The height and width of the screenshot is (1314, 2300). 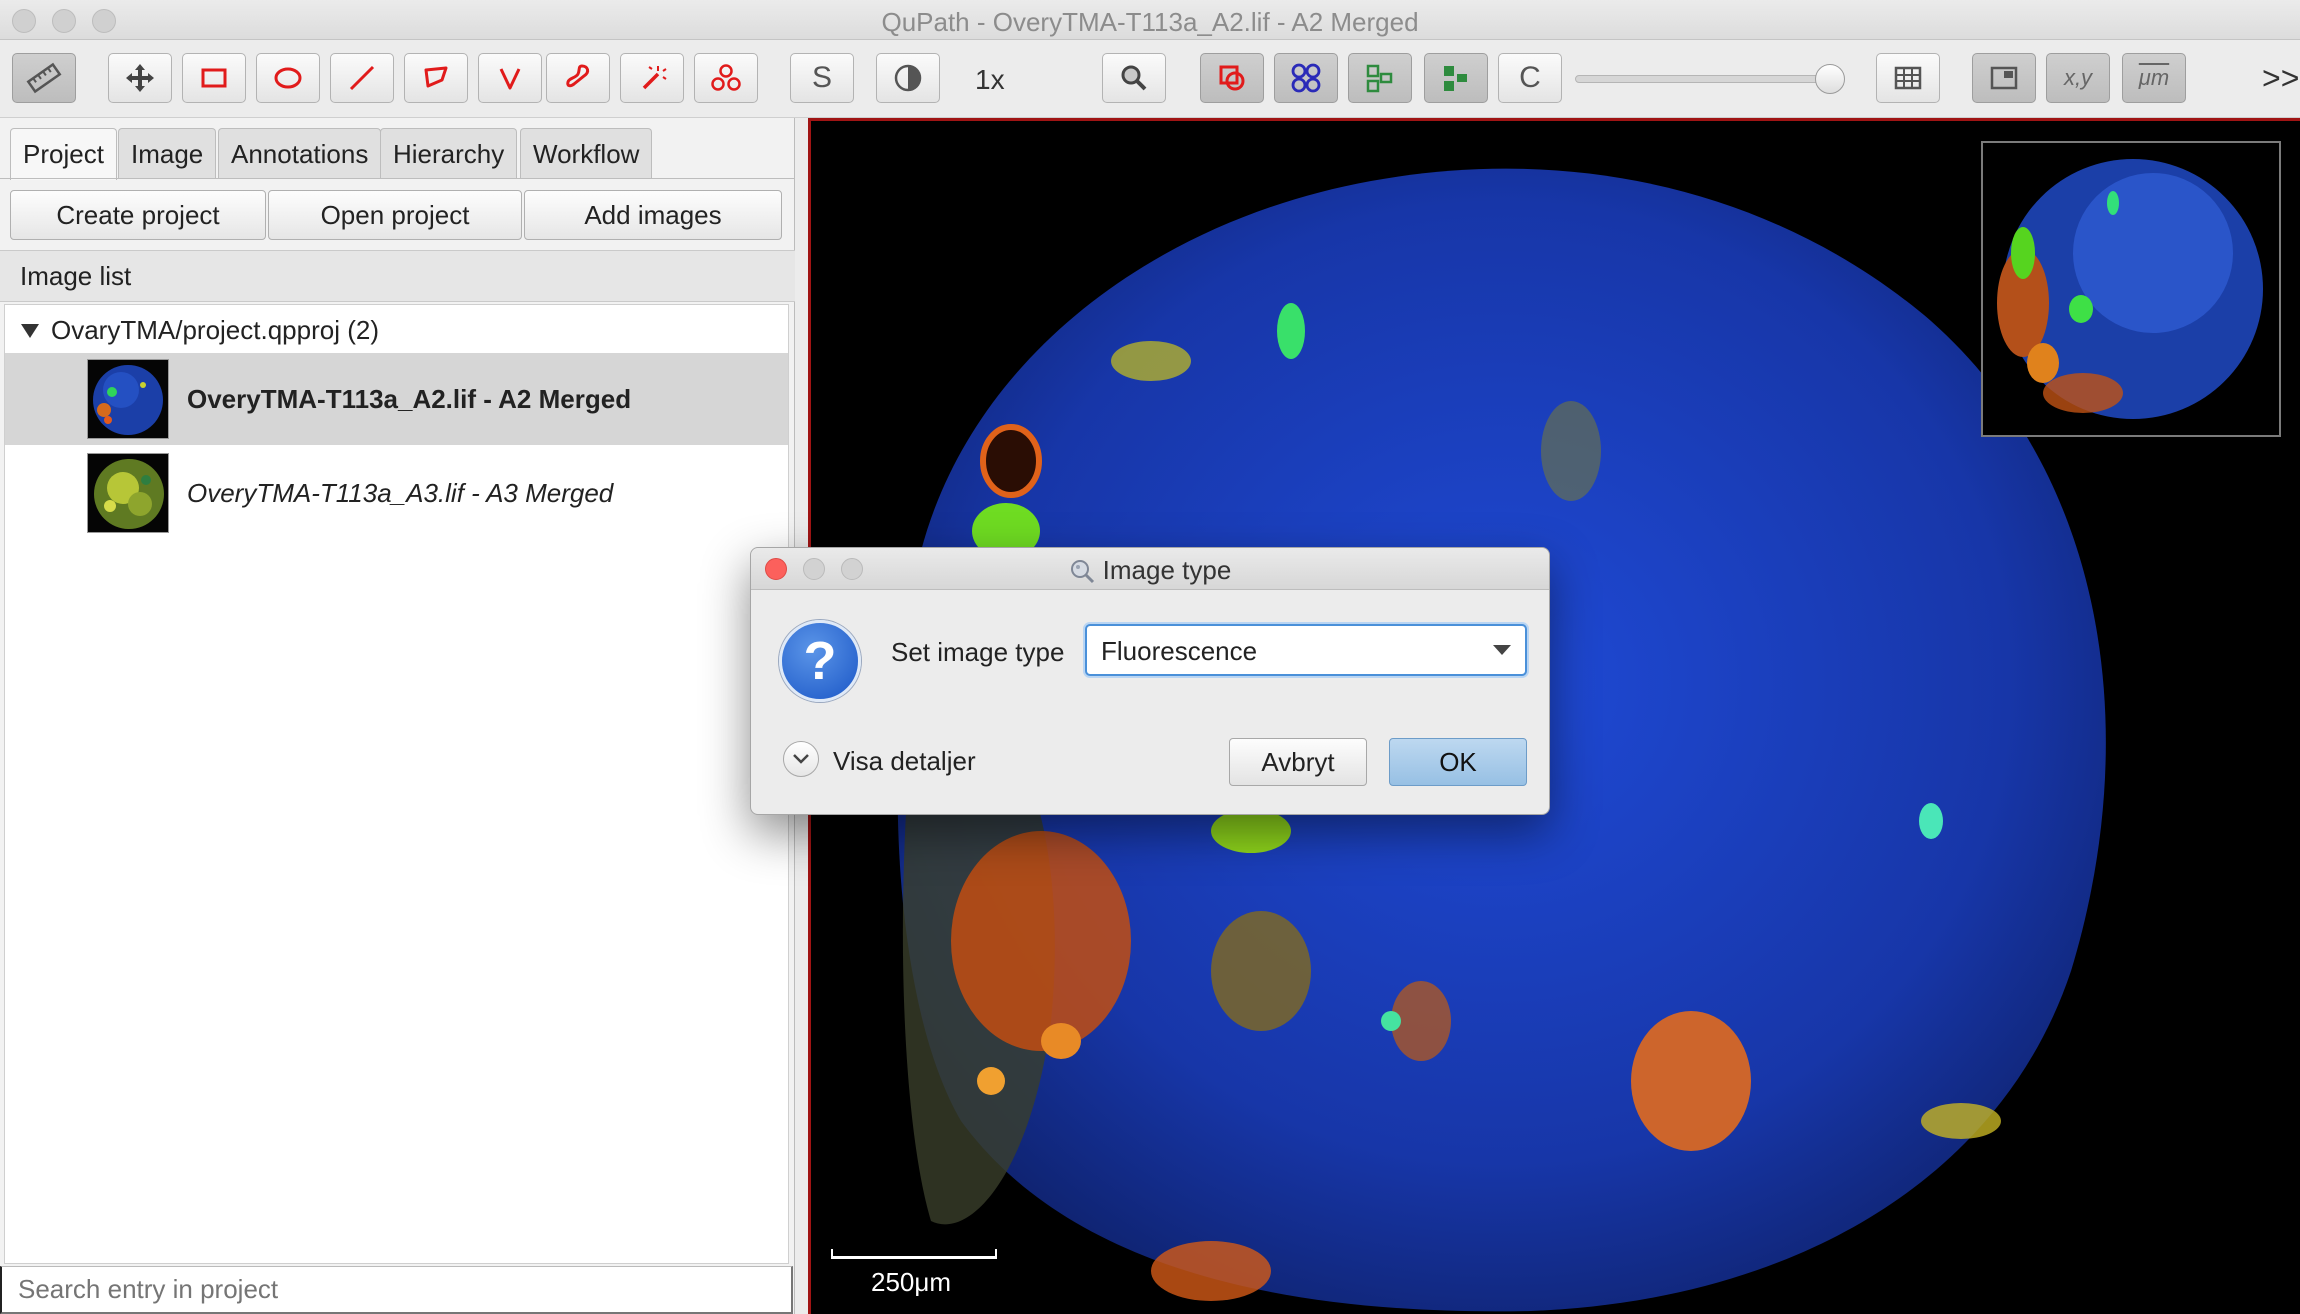 I want to click on wand-tool-button, so click(x=652, y=78).